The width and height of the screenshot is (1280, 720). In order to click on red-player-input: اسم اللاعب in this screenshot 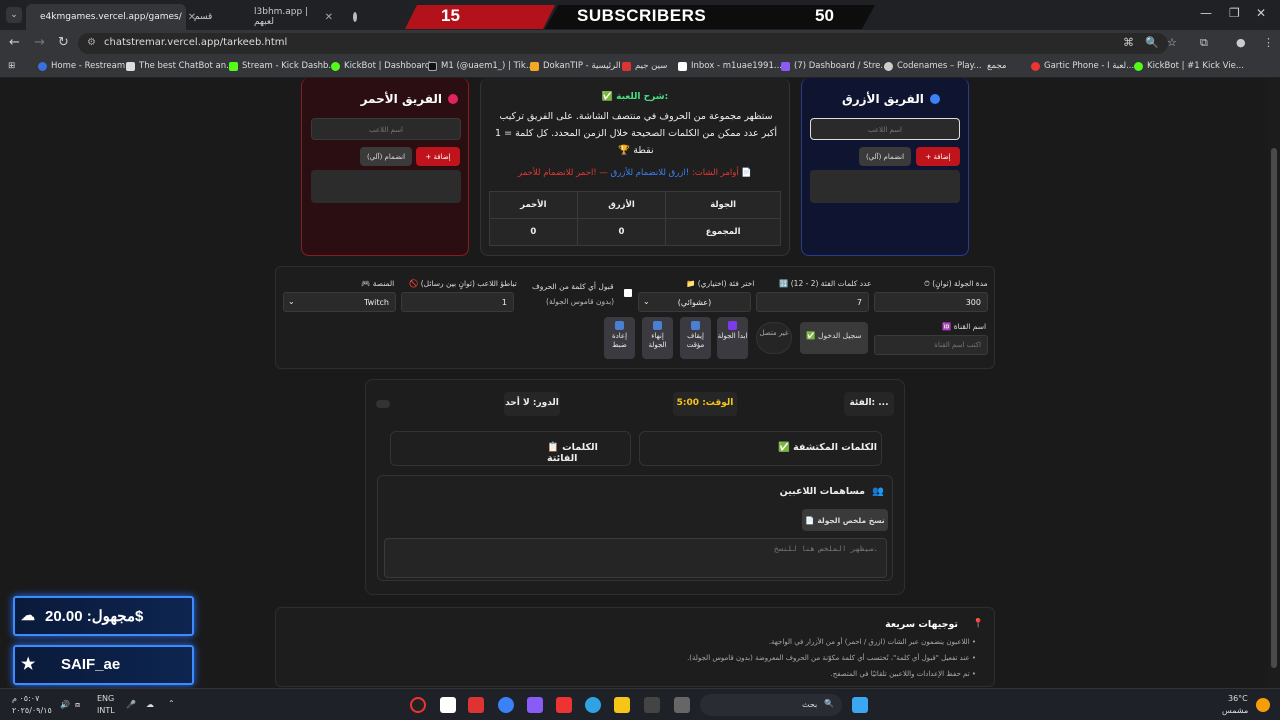, I will do `click(386, 129)`.